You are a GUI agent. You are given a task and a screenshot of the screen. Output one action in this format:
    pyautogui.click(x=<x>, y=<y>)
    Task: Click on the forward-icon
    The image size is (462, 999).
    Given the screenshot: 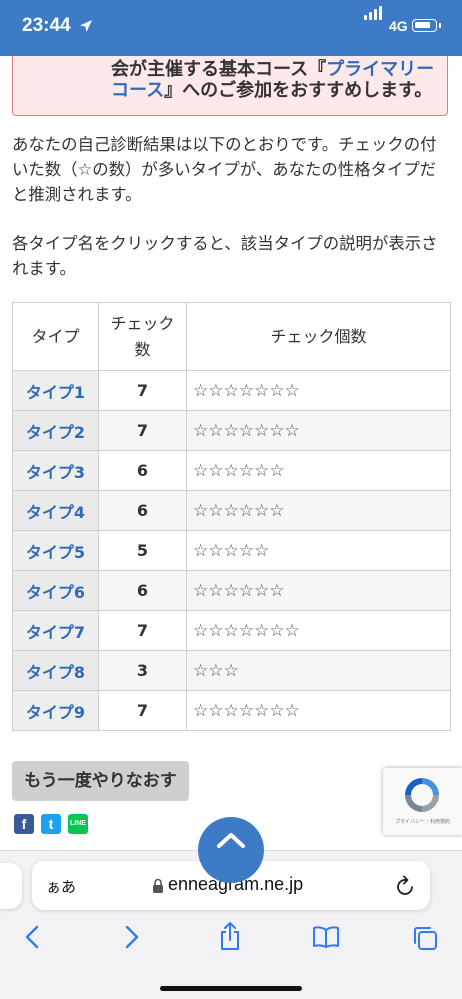 What is the action you would take?
    pyautogui.click(x=132, y=937)
    